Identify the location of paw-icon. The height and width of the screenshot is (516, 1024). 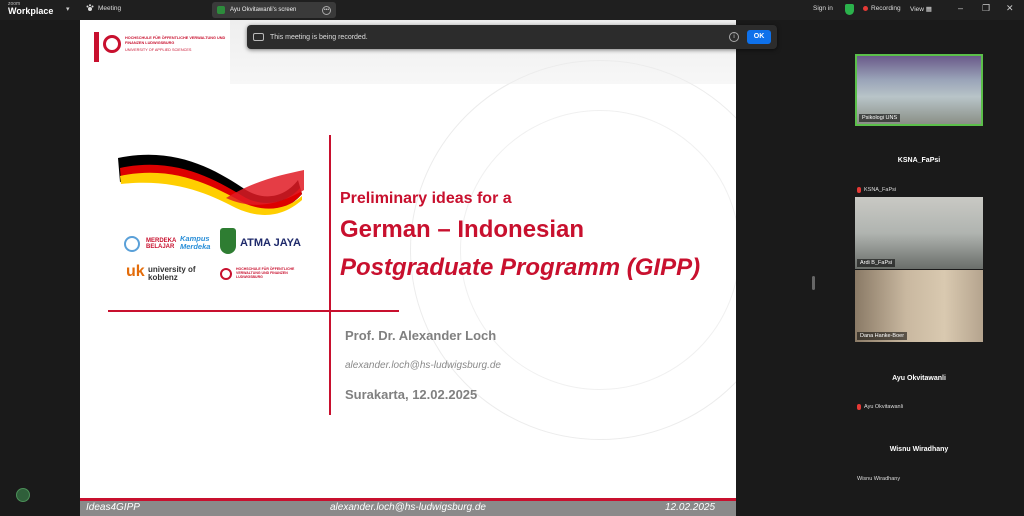
(90, 7).